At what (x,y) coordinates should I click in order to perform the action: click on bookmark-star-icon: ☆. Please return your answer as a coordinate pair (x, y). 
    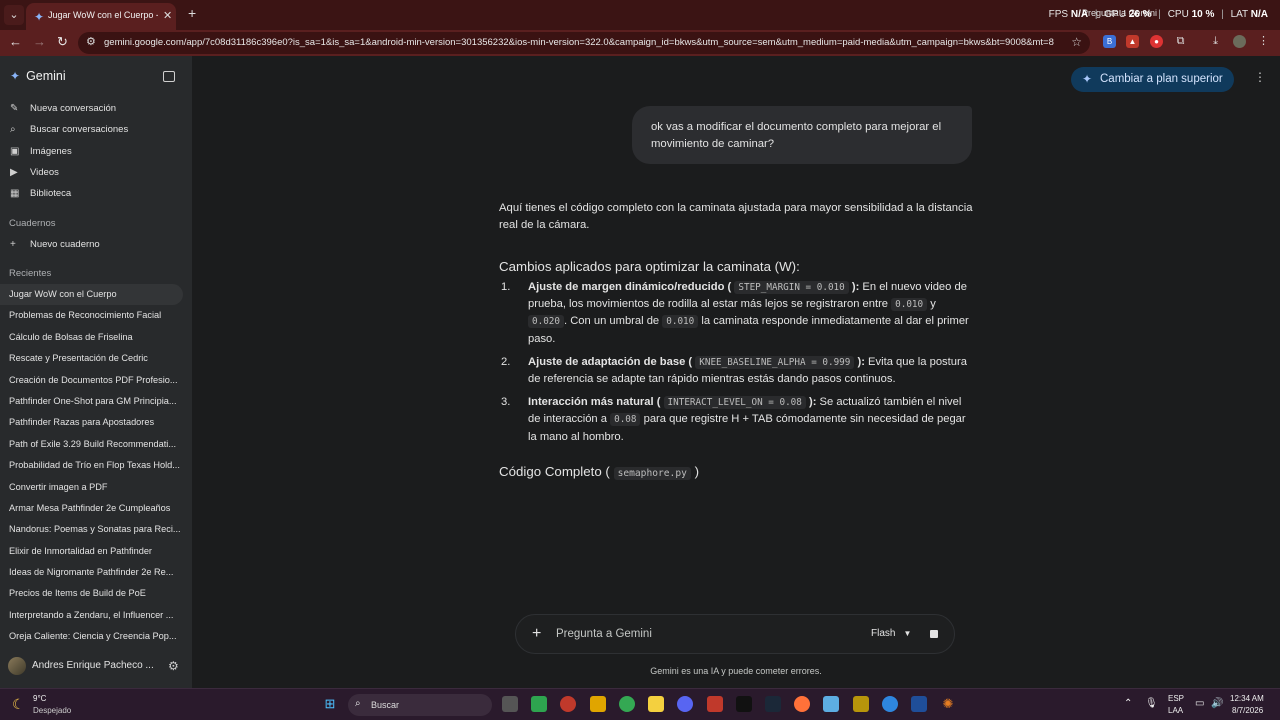
    Looking at the image, I should click on (1076, 42).